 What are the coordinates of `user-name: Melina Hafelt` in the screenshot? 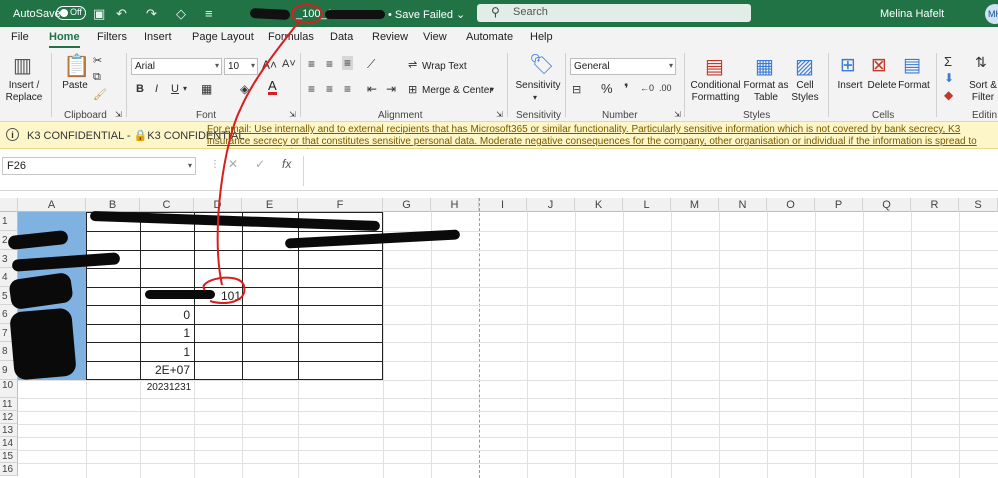 It's located at (912, 14).